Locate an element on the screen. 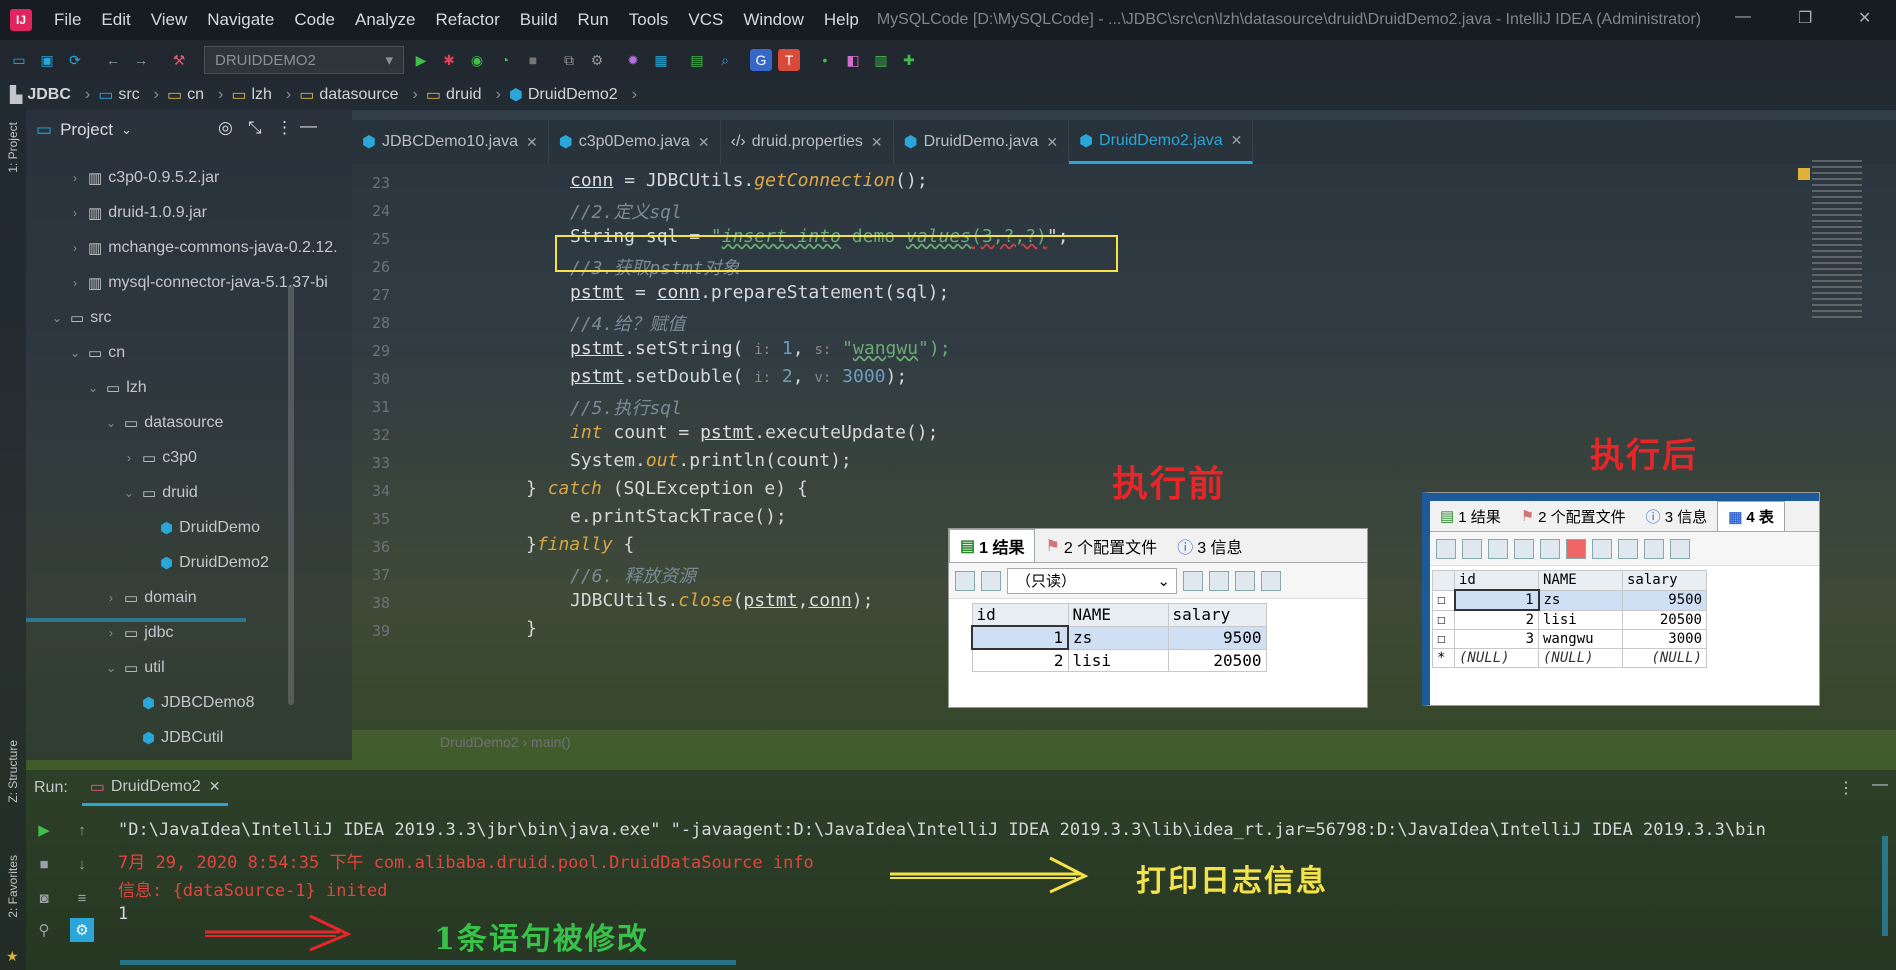 The width and height of the screenshot is (1896, 970). cell: lisi is located at coordinates (1118, 660).